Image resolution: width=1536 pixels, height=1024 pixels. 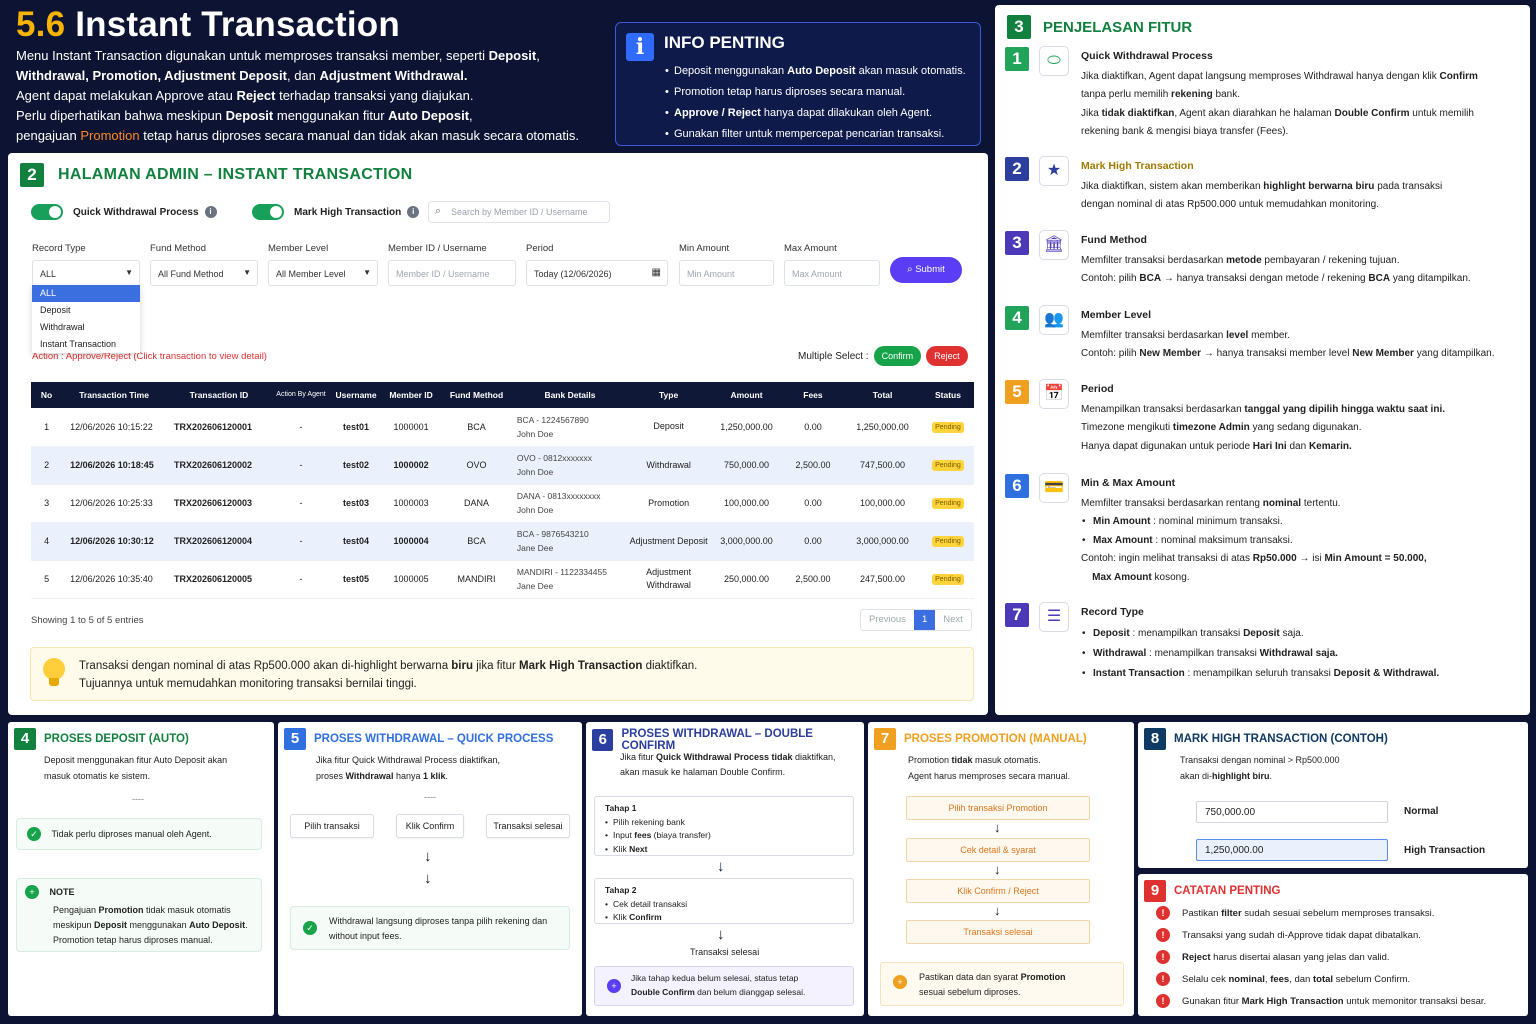 I want to click on member-id-input: Member ID / Username, so click(x=452, y=273).